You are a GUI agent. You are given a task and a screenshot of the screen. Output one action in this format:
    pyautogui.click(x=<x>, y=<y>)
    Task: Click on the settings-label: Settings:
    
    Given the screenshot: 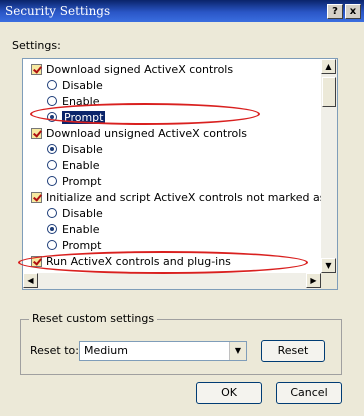 What is the action you would take?
    pyautogui.click(x=36, y=45)
    